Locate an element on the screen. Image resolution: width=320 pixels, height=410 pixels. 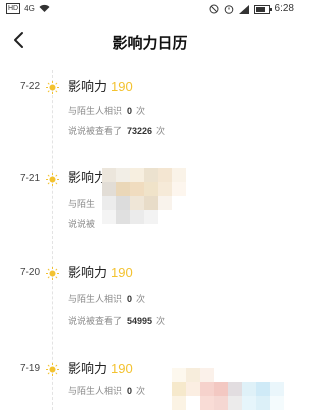
page-title: 影响力日历 is located at coordinates (150, 43).